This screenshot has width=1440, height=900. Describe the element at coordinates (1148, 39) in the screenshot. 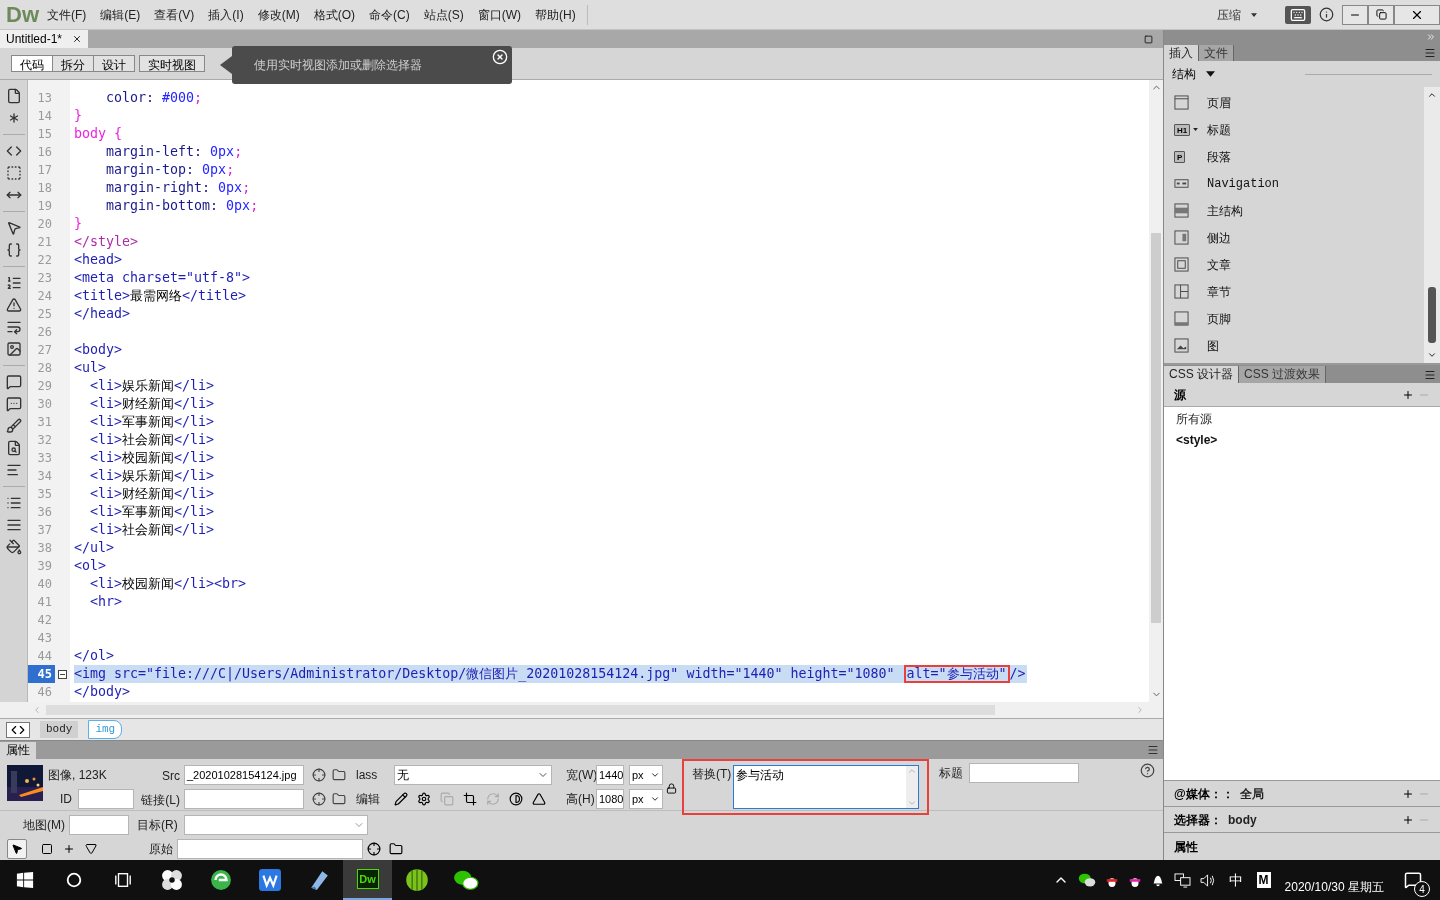

I see `restore-icon` at that location.